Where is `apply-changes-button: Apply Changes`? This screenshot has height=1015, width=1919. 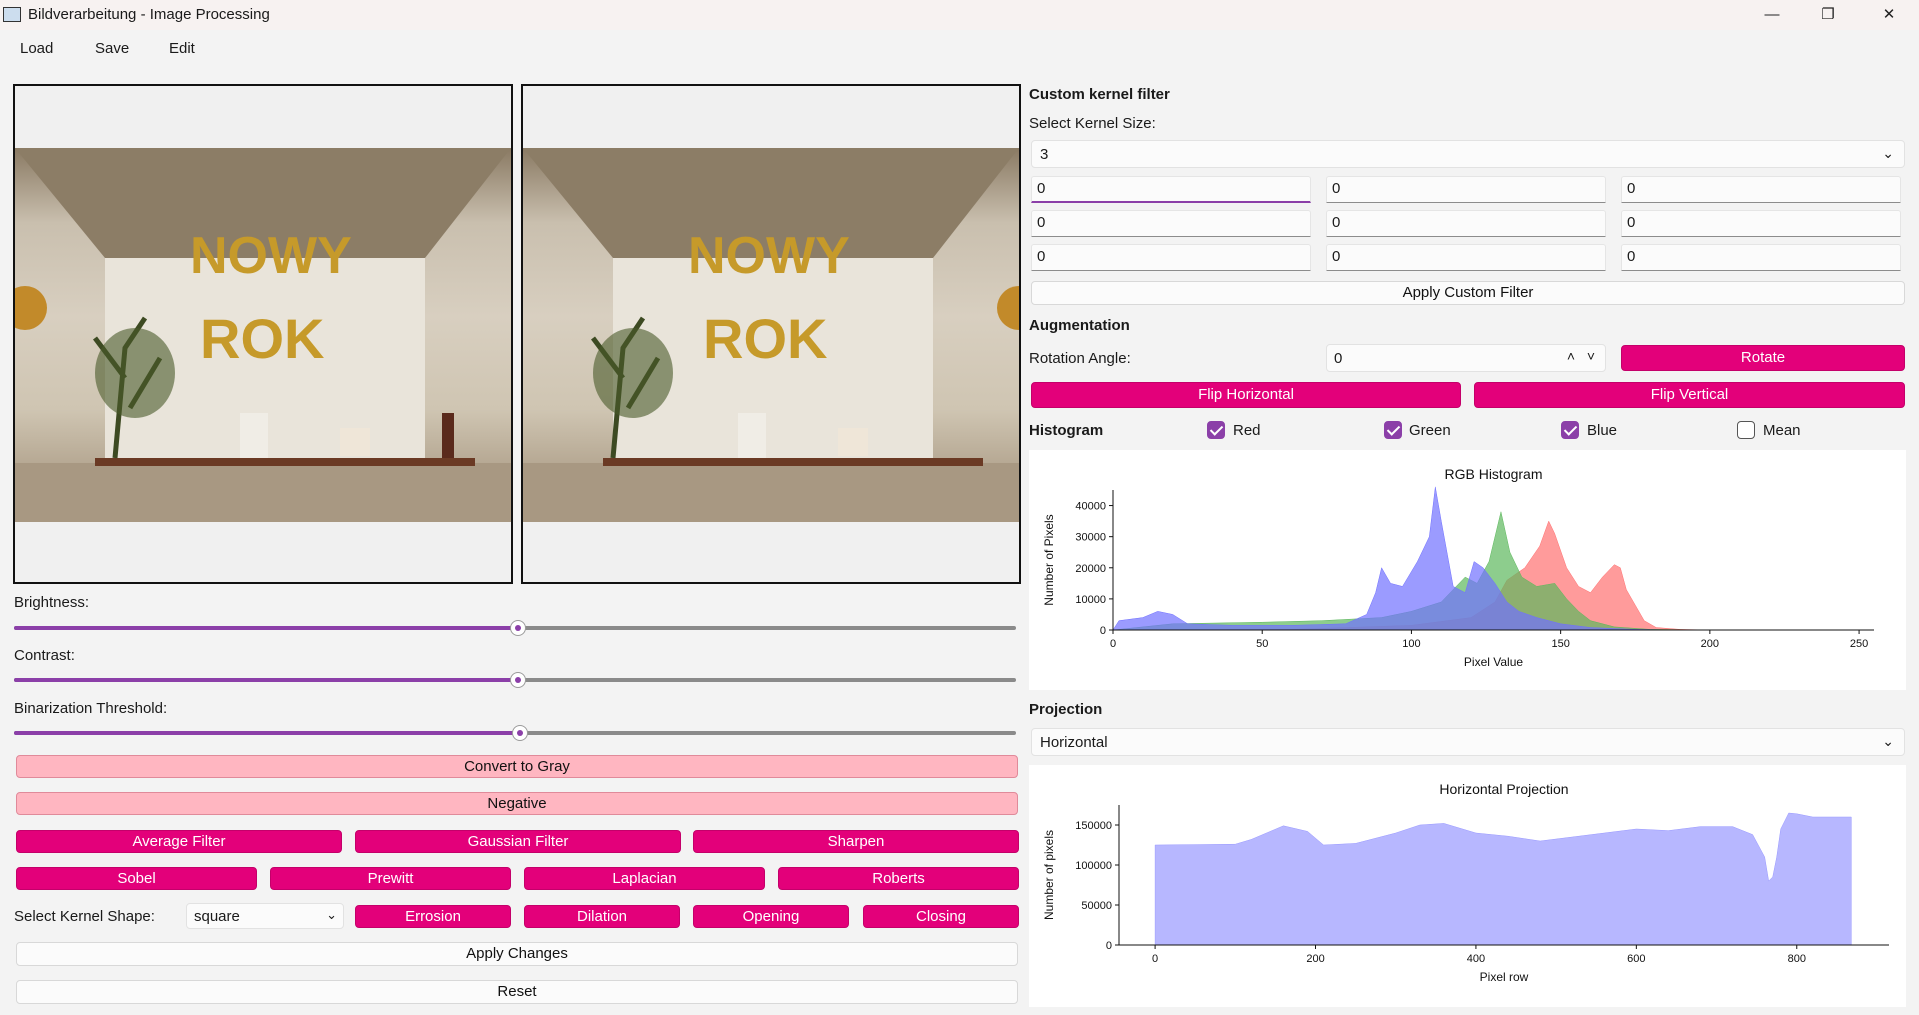
apply-changes-button: Apply Changes is located at coordinates (517, 954).